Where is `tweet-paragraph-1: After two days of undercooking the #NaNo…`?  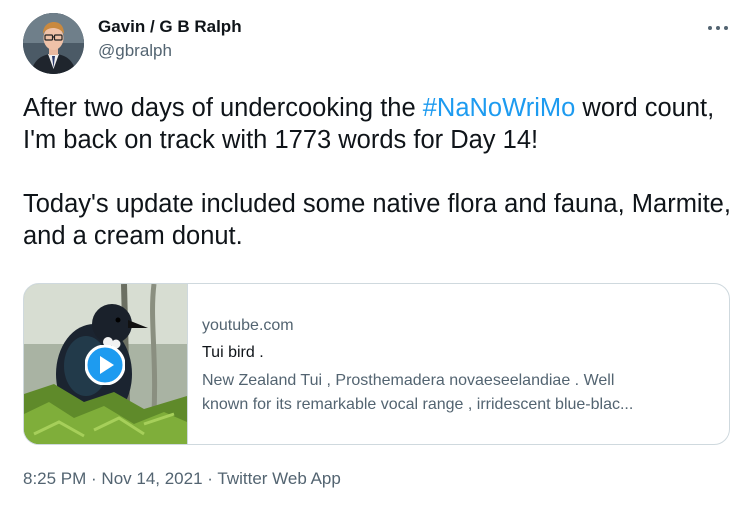 tweet-paragraph-1: After two days of undercooking the #NaNo… is located at coordinates (379, 124).